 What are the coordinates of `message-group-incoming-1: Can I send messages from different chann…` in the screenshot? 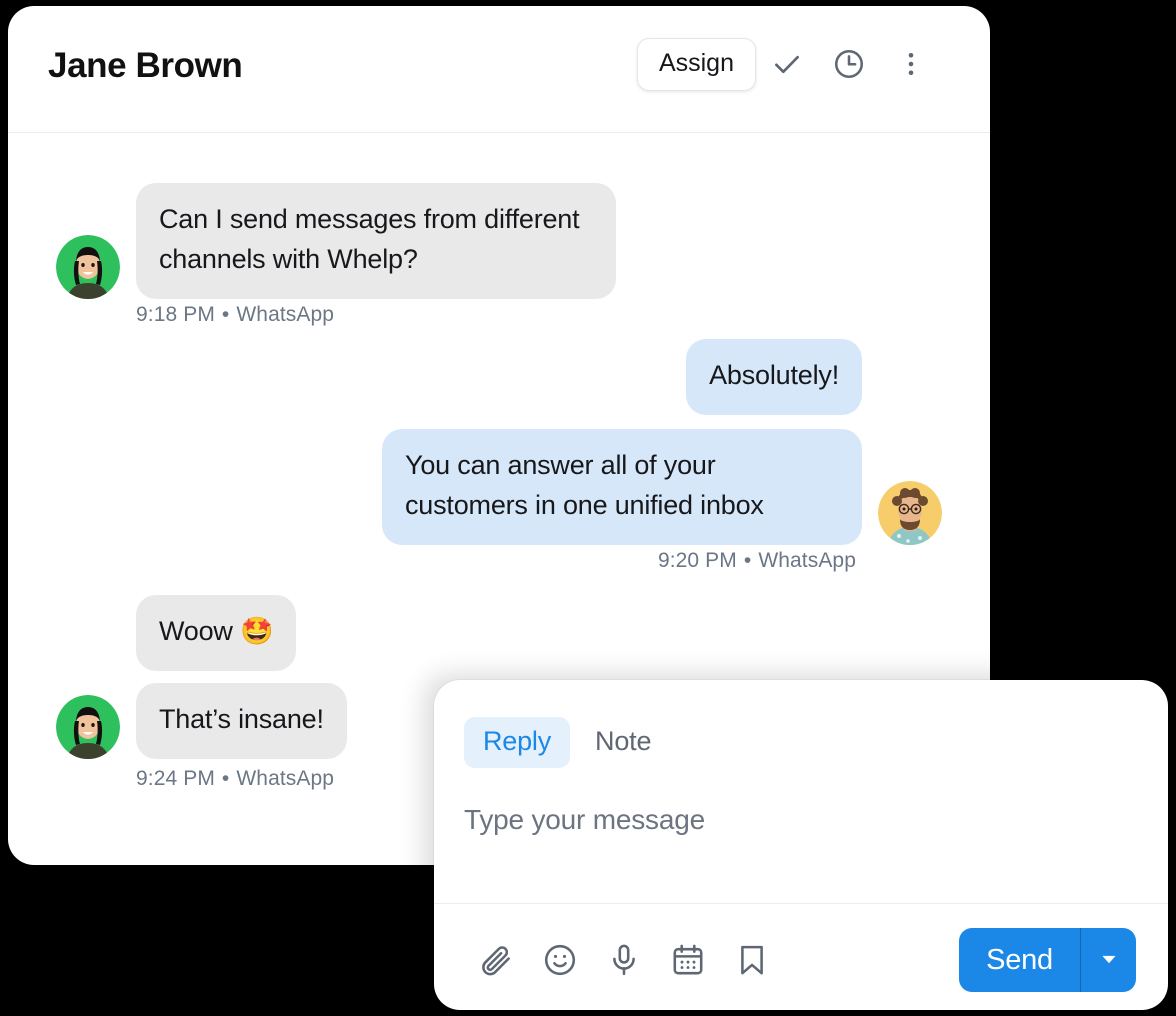 It's located at (336, 241).